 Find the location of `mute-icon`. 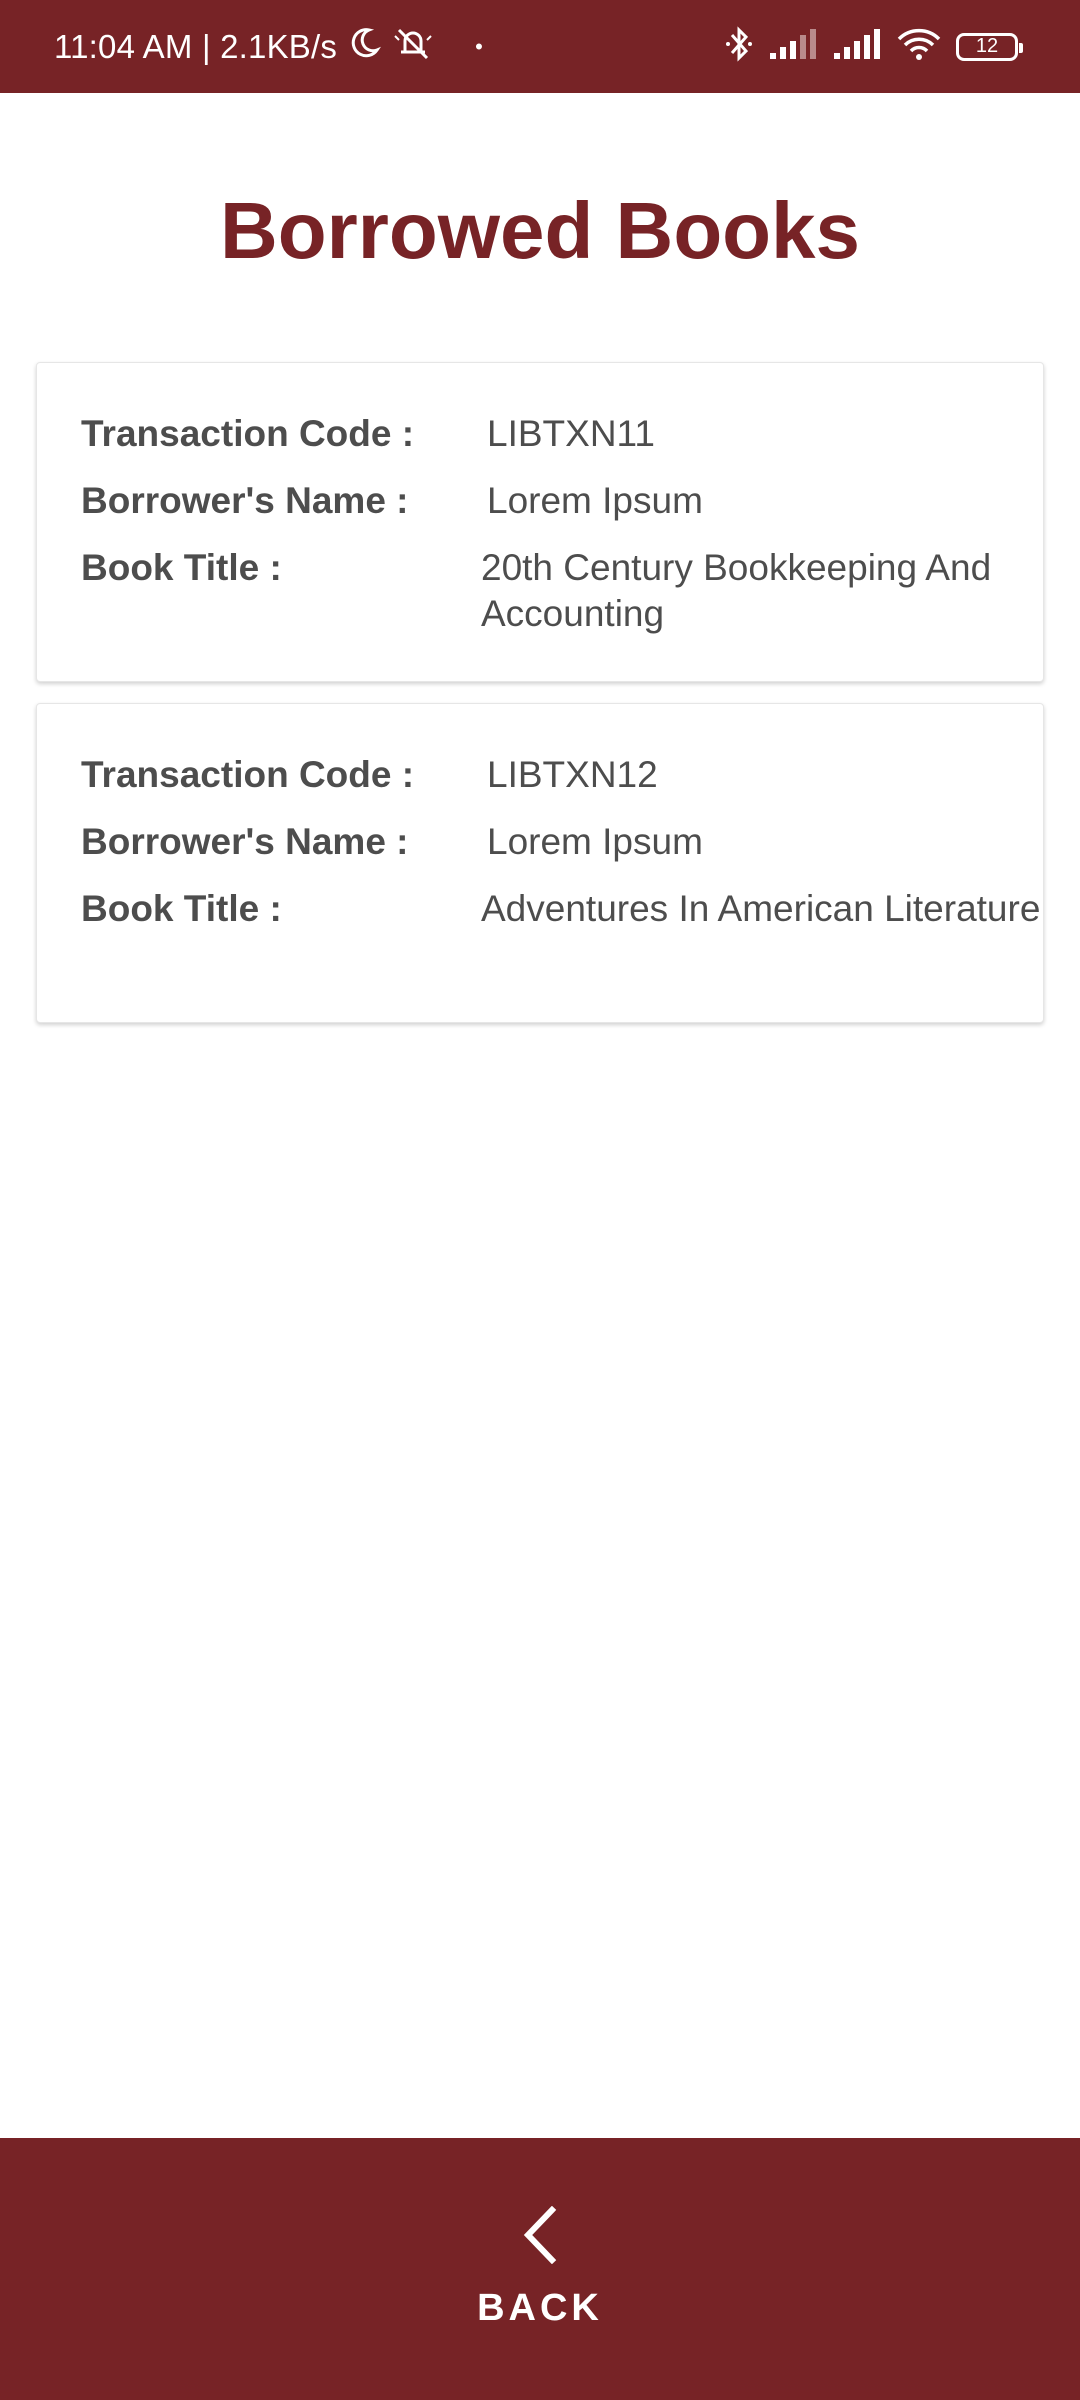

mute-icon is located at coordinates (413, 47).